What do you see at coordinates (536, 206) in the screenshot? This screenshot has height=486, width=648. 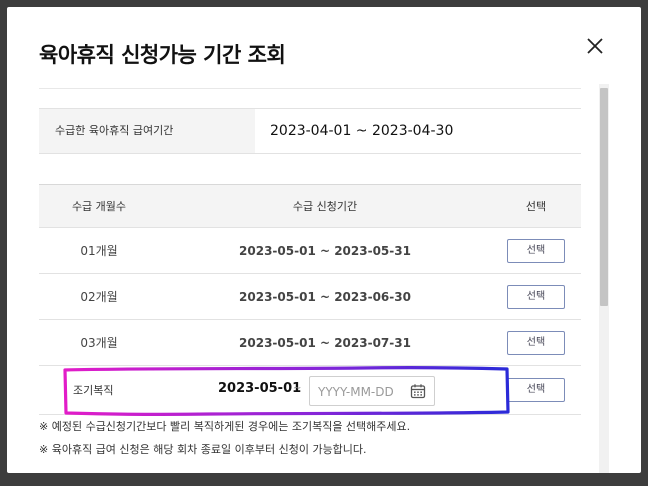 I see `header-select: 선택` at bounding box center [536, 206].